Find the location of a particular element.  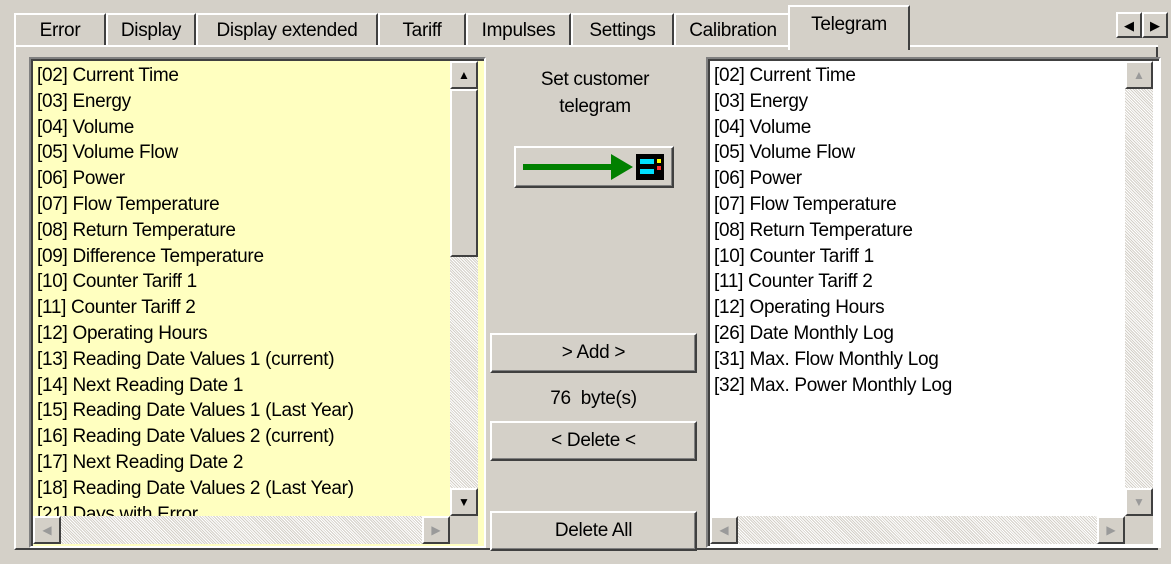

tab-tariff: Tariff is located at coordinates (422, 30).